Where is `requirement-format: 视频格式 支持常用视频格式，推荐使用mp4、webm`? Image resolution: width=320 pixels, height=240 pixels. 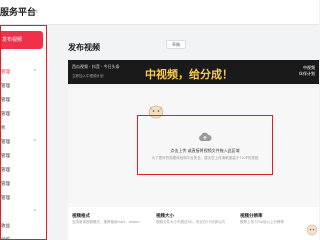
requirement-format: 视频格式 支持常用视频格式，推荐使用mp4、webm is located at coordinates (108, 223).